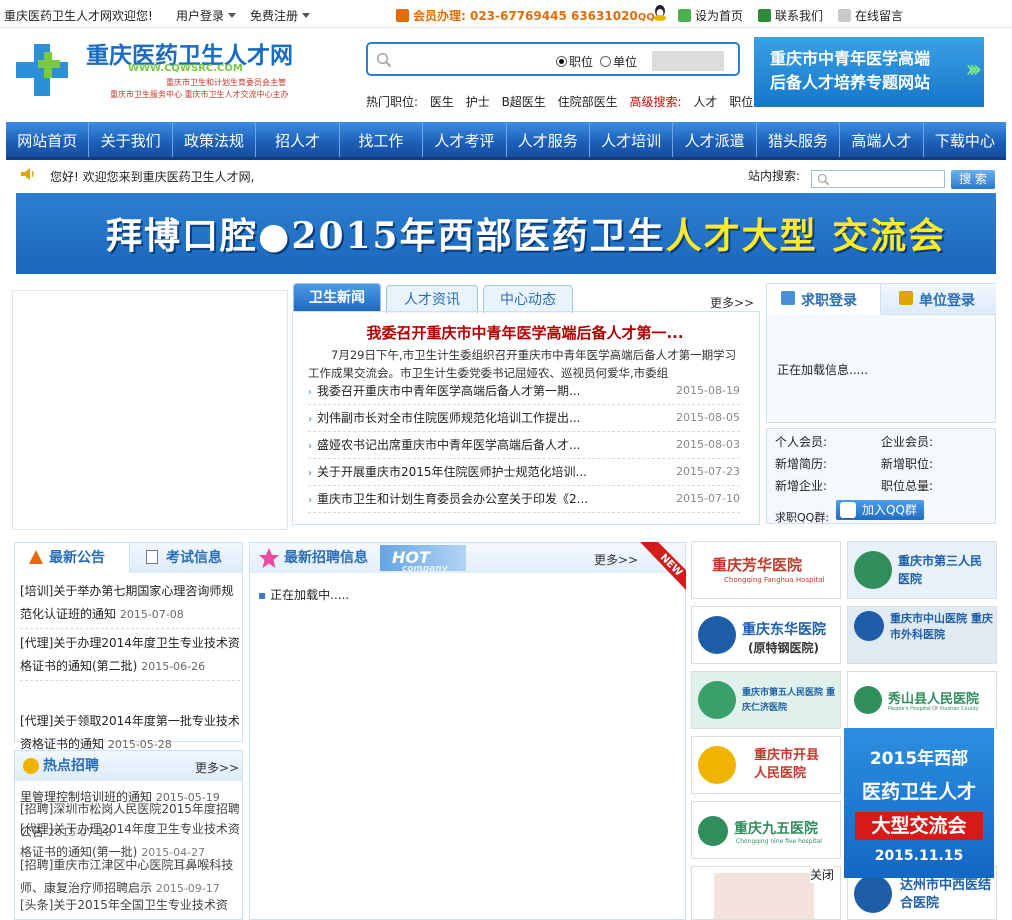 This screenshot has width=1012, height=920. Describe the element at coordinates (232, 15) in the screenshot. I see `chevron-down-icon` at that location.